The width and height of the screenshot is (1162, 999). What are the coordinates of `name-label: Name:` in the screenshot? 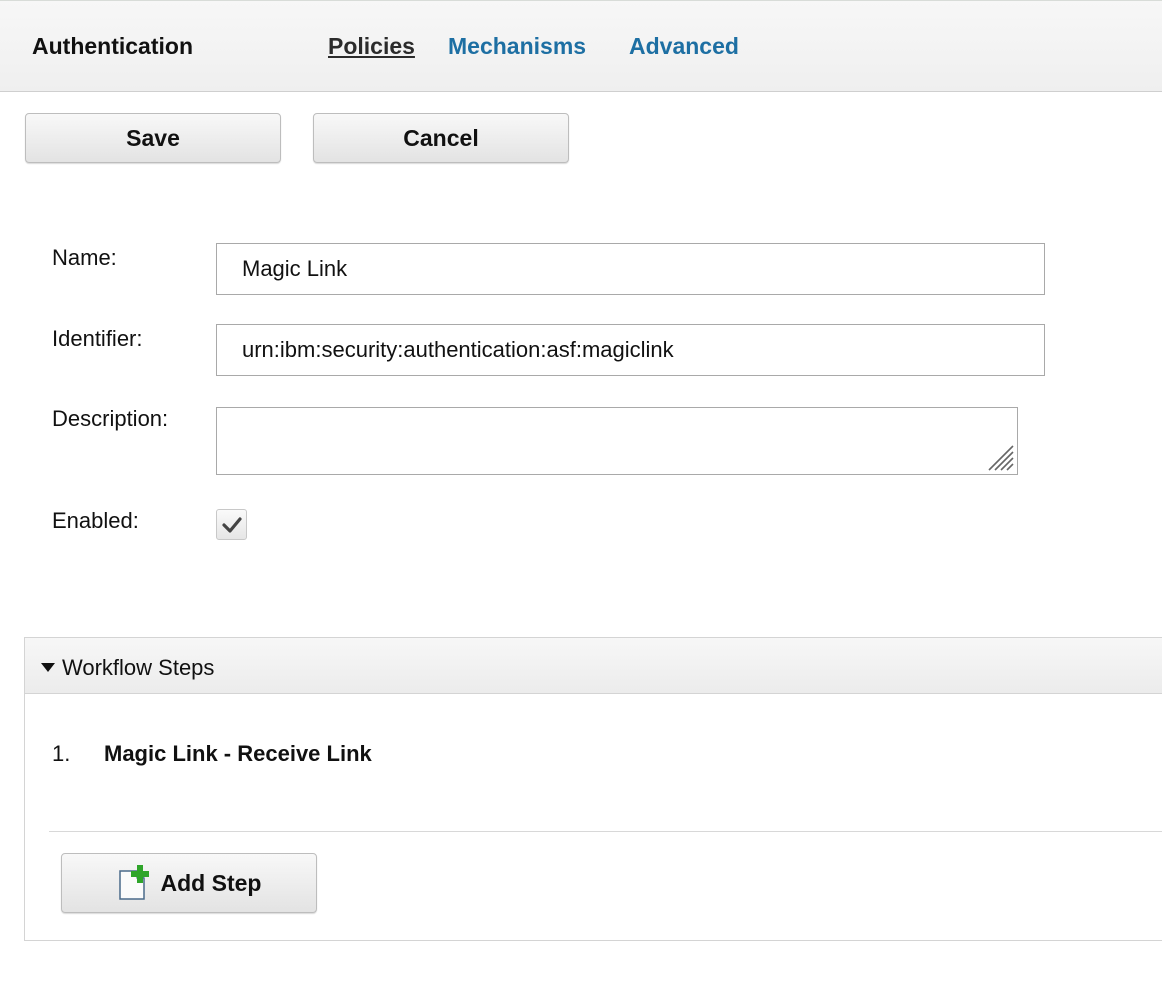 It's located at (84, 257).